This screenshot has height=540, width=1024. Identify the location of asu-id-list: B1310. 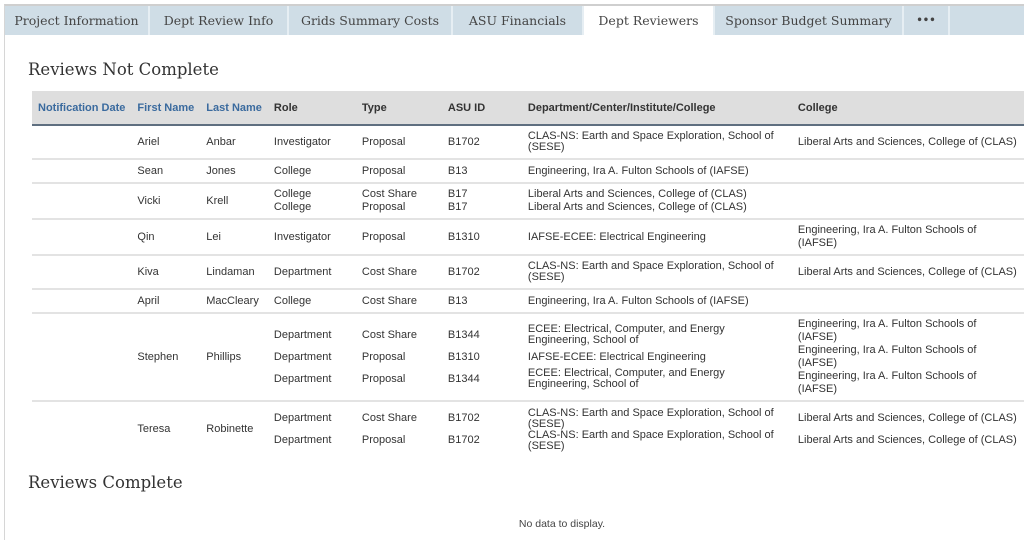
(482, 237).